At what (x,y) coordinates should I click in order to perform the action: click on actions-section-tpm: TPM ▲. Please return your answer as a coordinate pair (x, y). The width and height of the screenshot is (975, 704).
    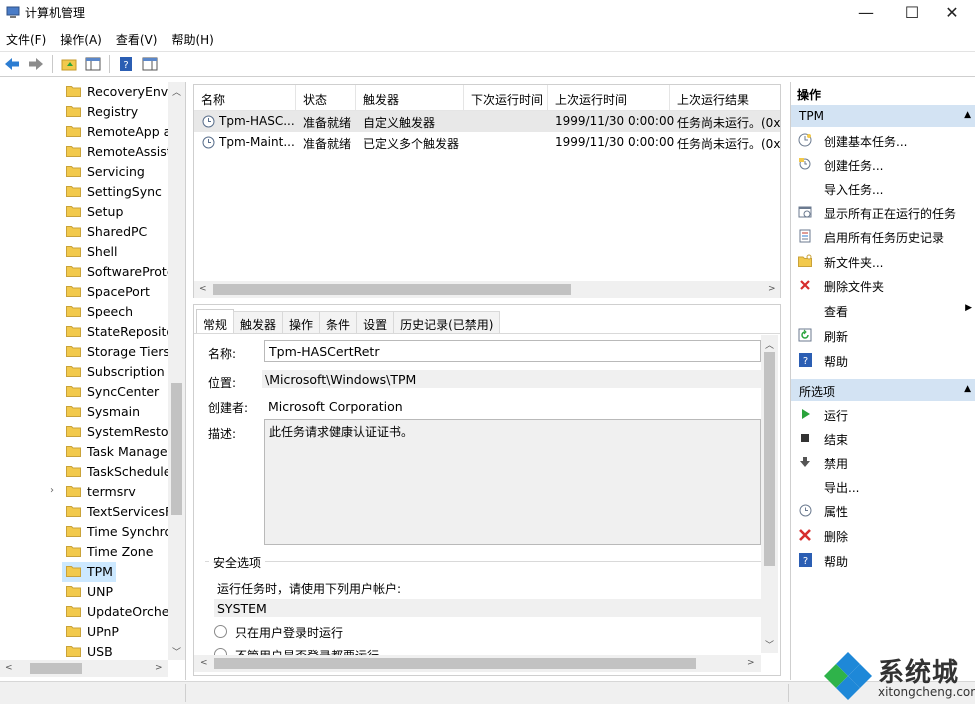
    Looking at the image, I should click on (883, 116).